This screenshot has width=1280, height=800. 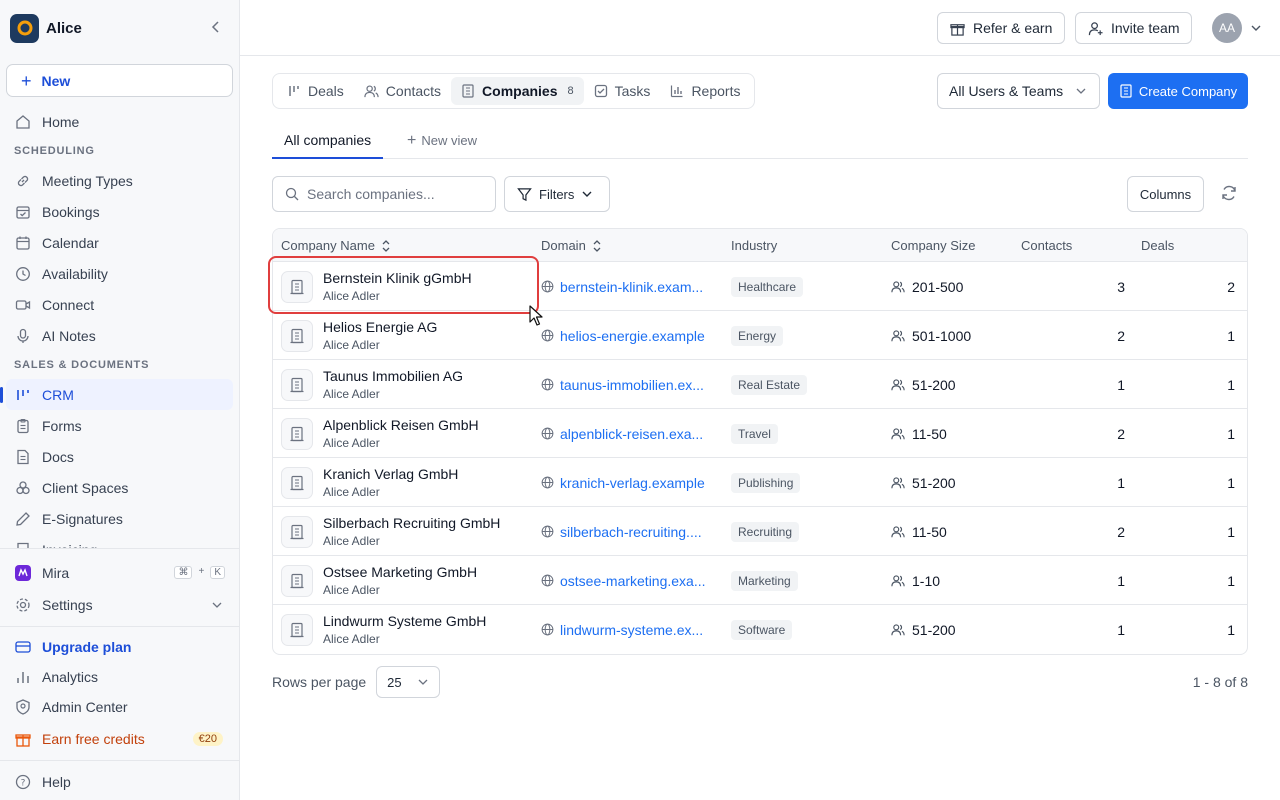 I want to click on domain-link: helios-energie.example, so click(x=636, y=336).